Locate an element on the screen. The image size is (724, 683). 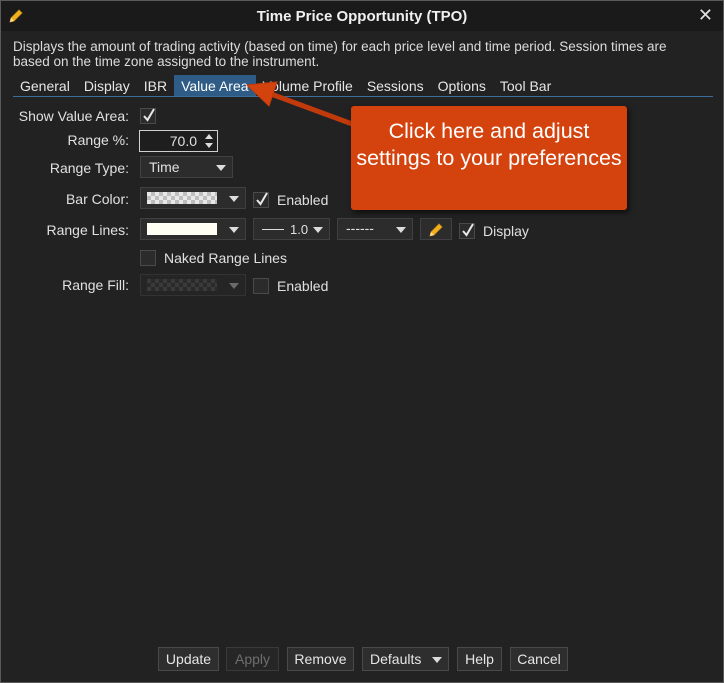
help-button: Help is located at coordinates (479, 659).